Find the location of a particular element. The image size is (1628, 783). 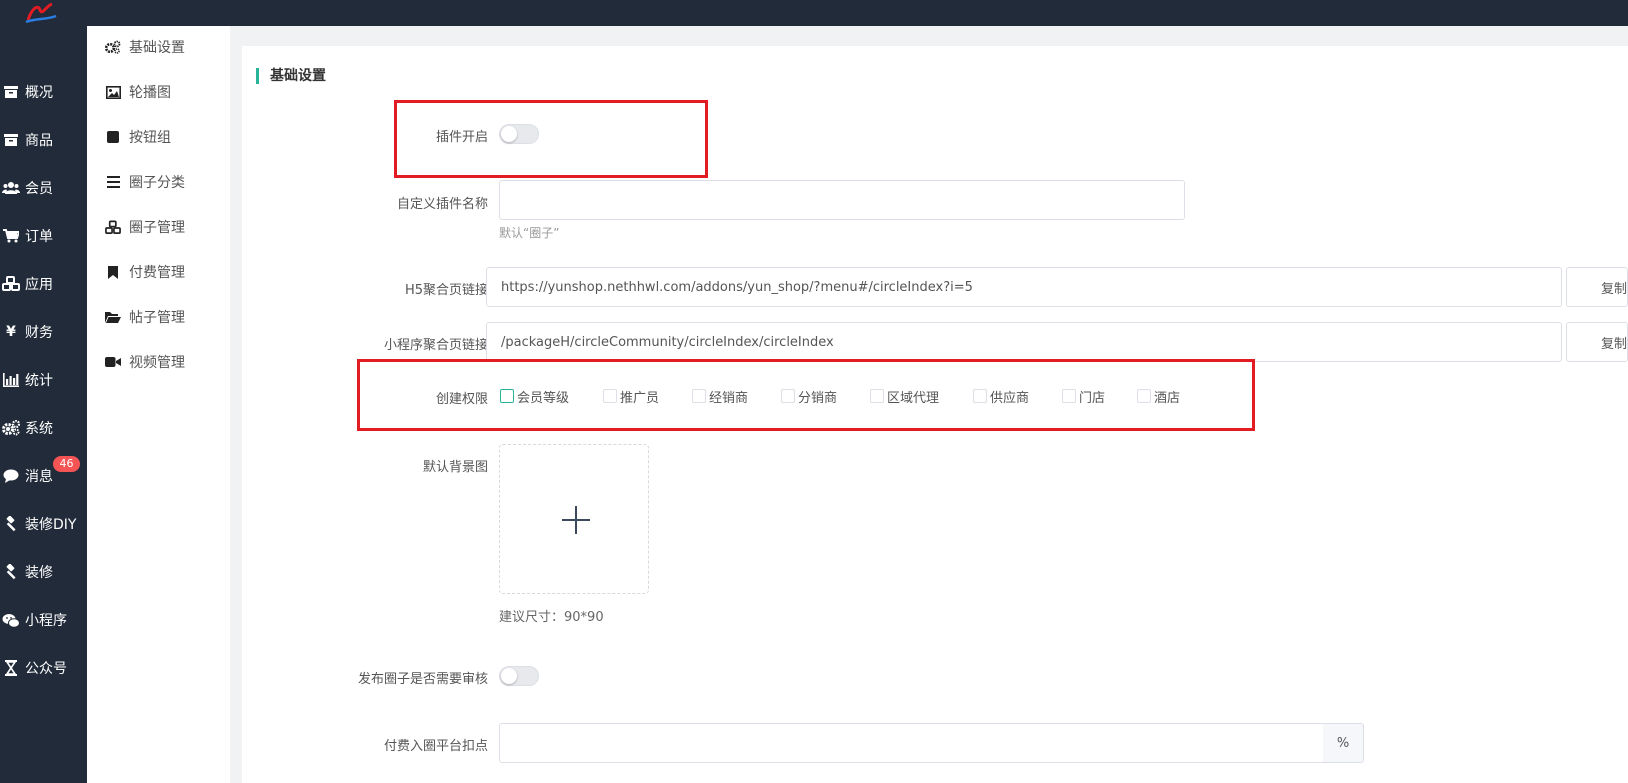

subnav-item-video-management: 视频管理 is located at coordinates (145, 362).